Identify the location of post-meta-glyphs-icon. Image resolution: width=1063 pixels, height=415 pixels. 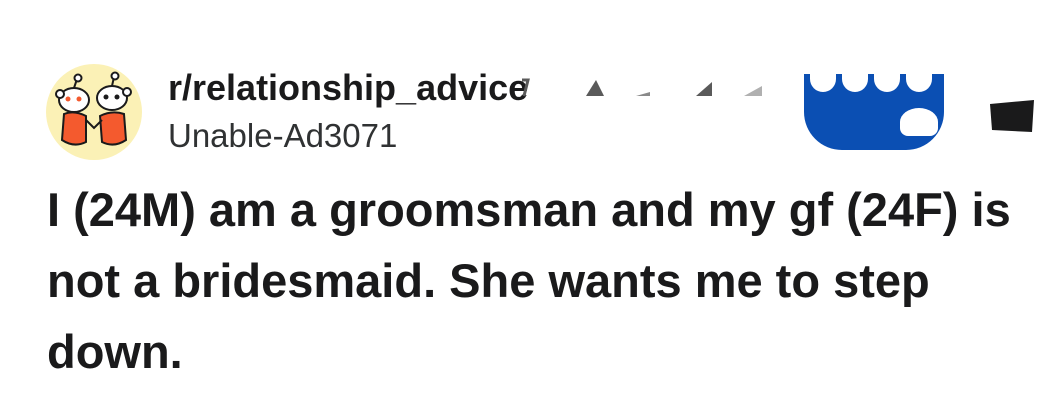
(642, 87).